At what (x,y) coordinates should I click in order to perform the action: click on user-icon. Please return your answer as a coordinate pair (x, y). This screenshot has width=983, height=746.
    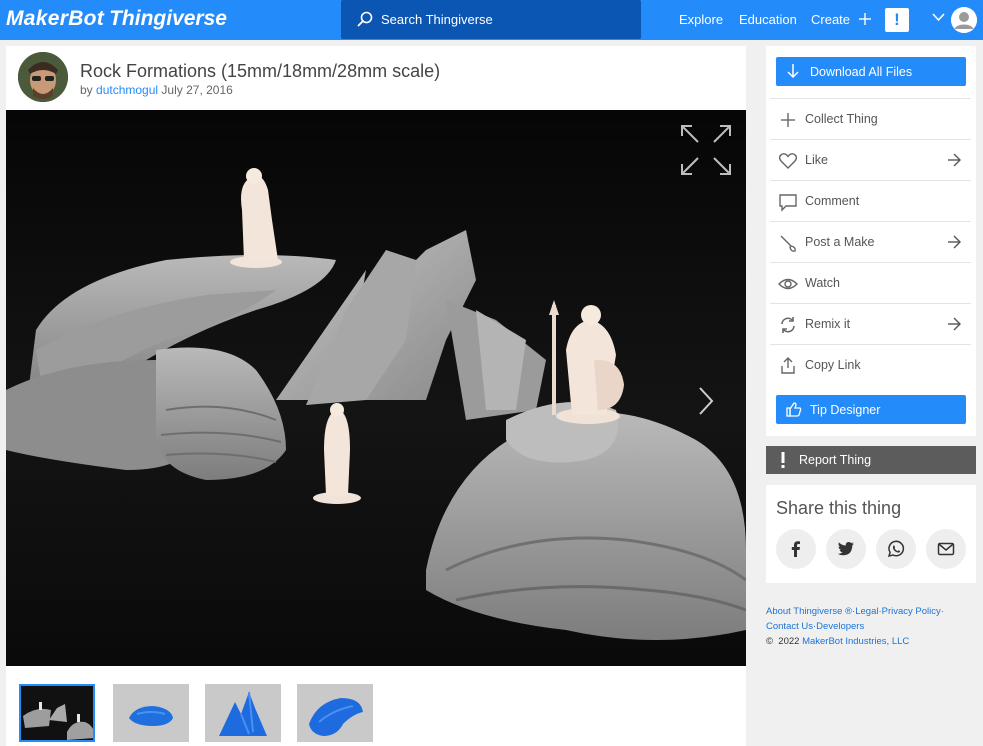
    Looking at the image, I should click on (964, 20).